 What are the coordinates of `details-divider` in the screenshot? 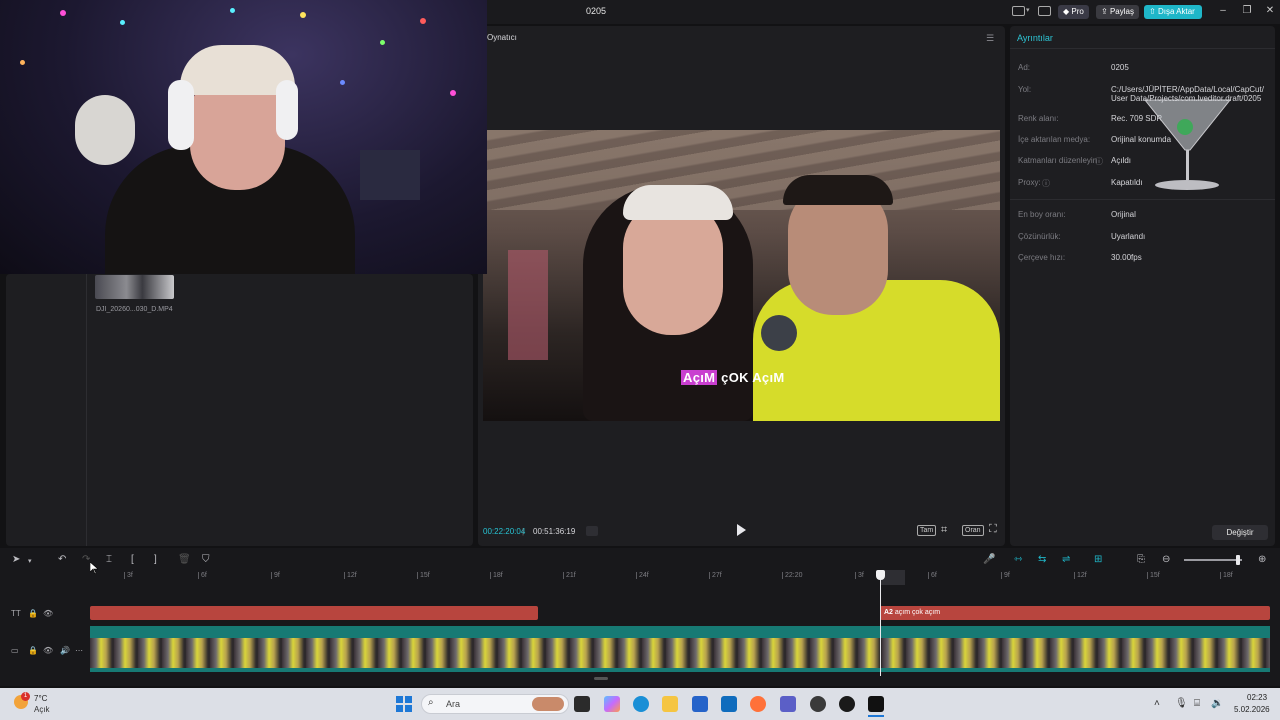 It's located at (1142, 199).